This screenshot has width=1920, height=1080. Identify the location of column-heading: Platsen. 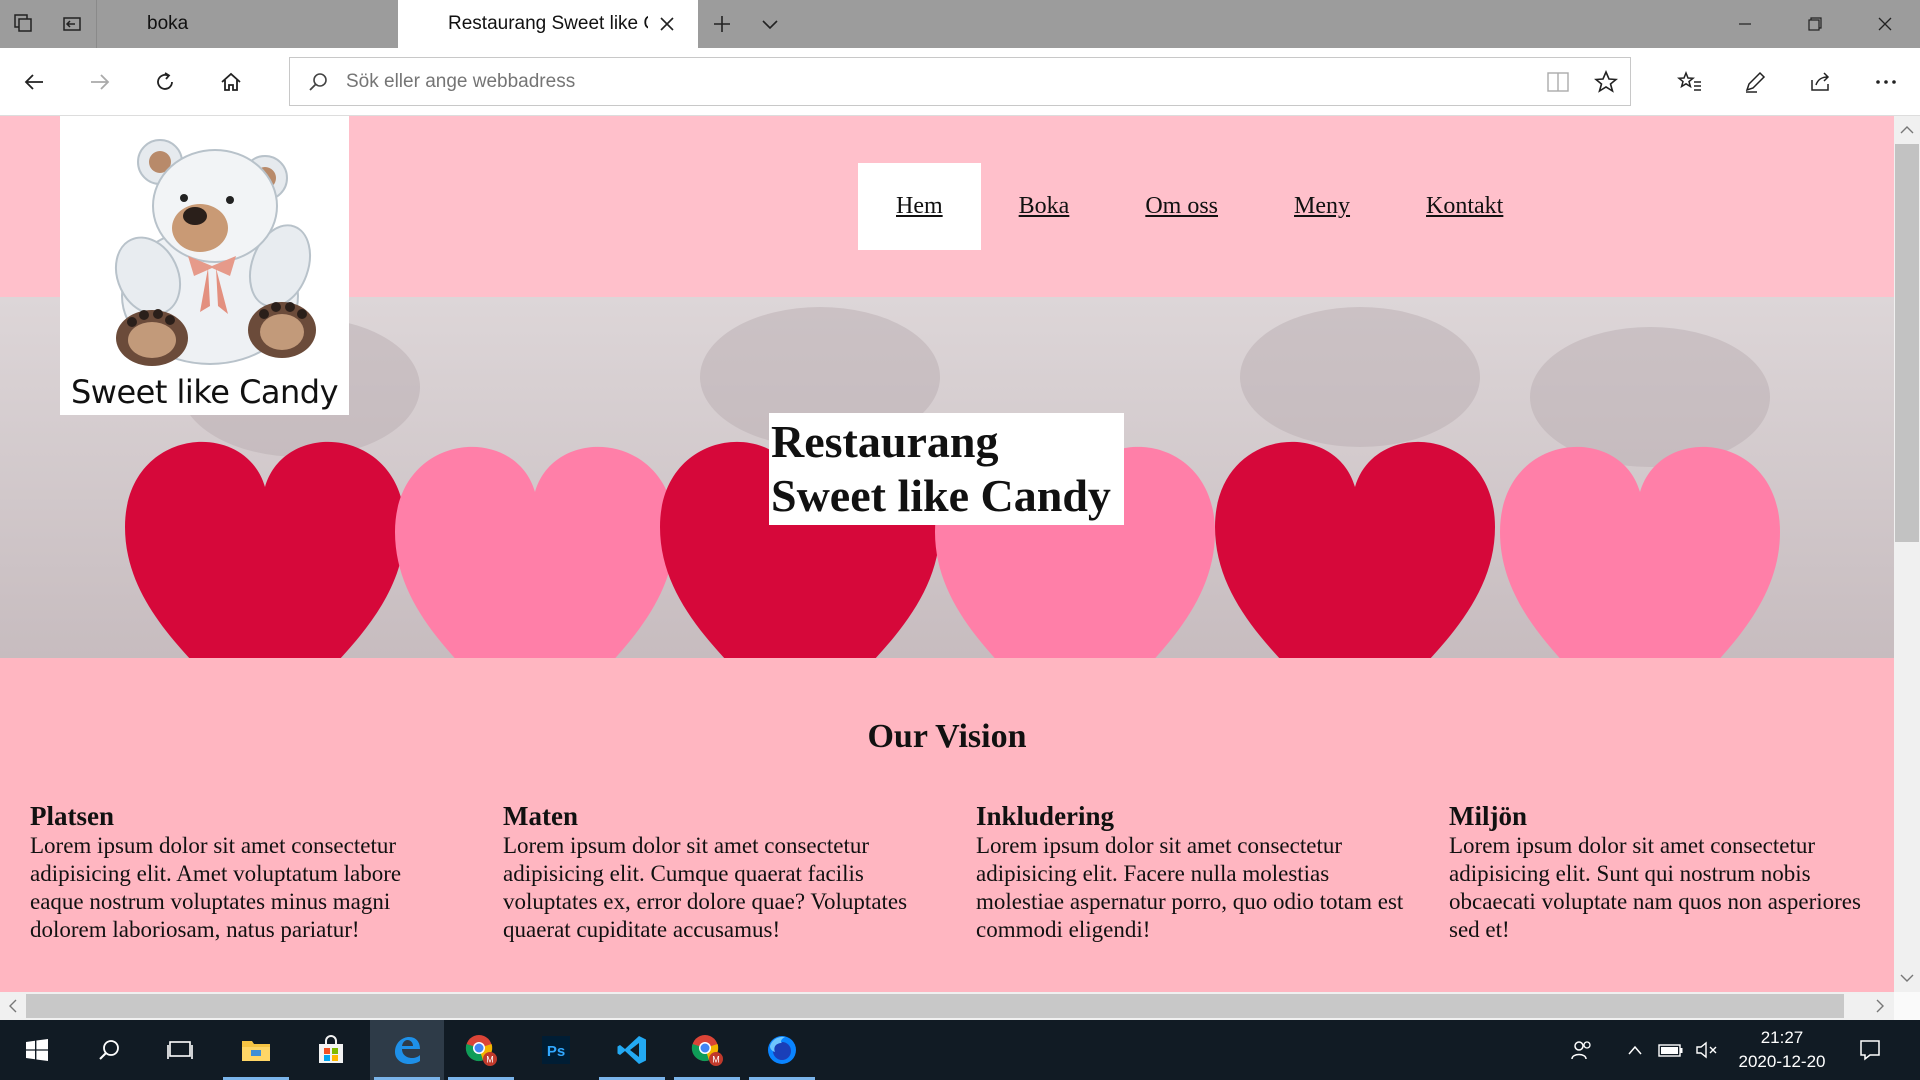
(72, 816).